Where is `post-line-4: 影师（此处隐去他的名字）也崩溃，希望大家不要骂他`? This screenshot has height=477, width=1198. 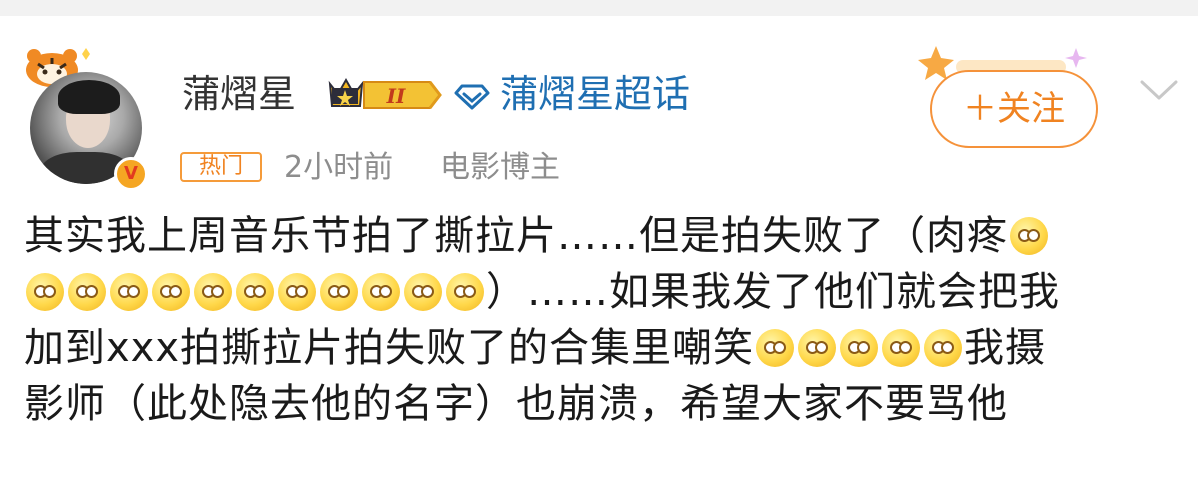
post-line-4: 影师（此处隐去他的名字）也崩溃，希望大家不要骂他 is located at coordinates (604, 404).